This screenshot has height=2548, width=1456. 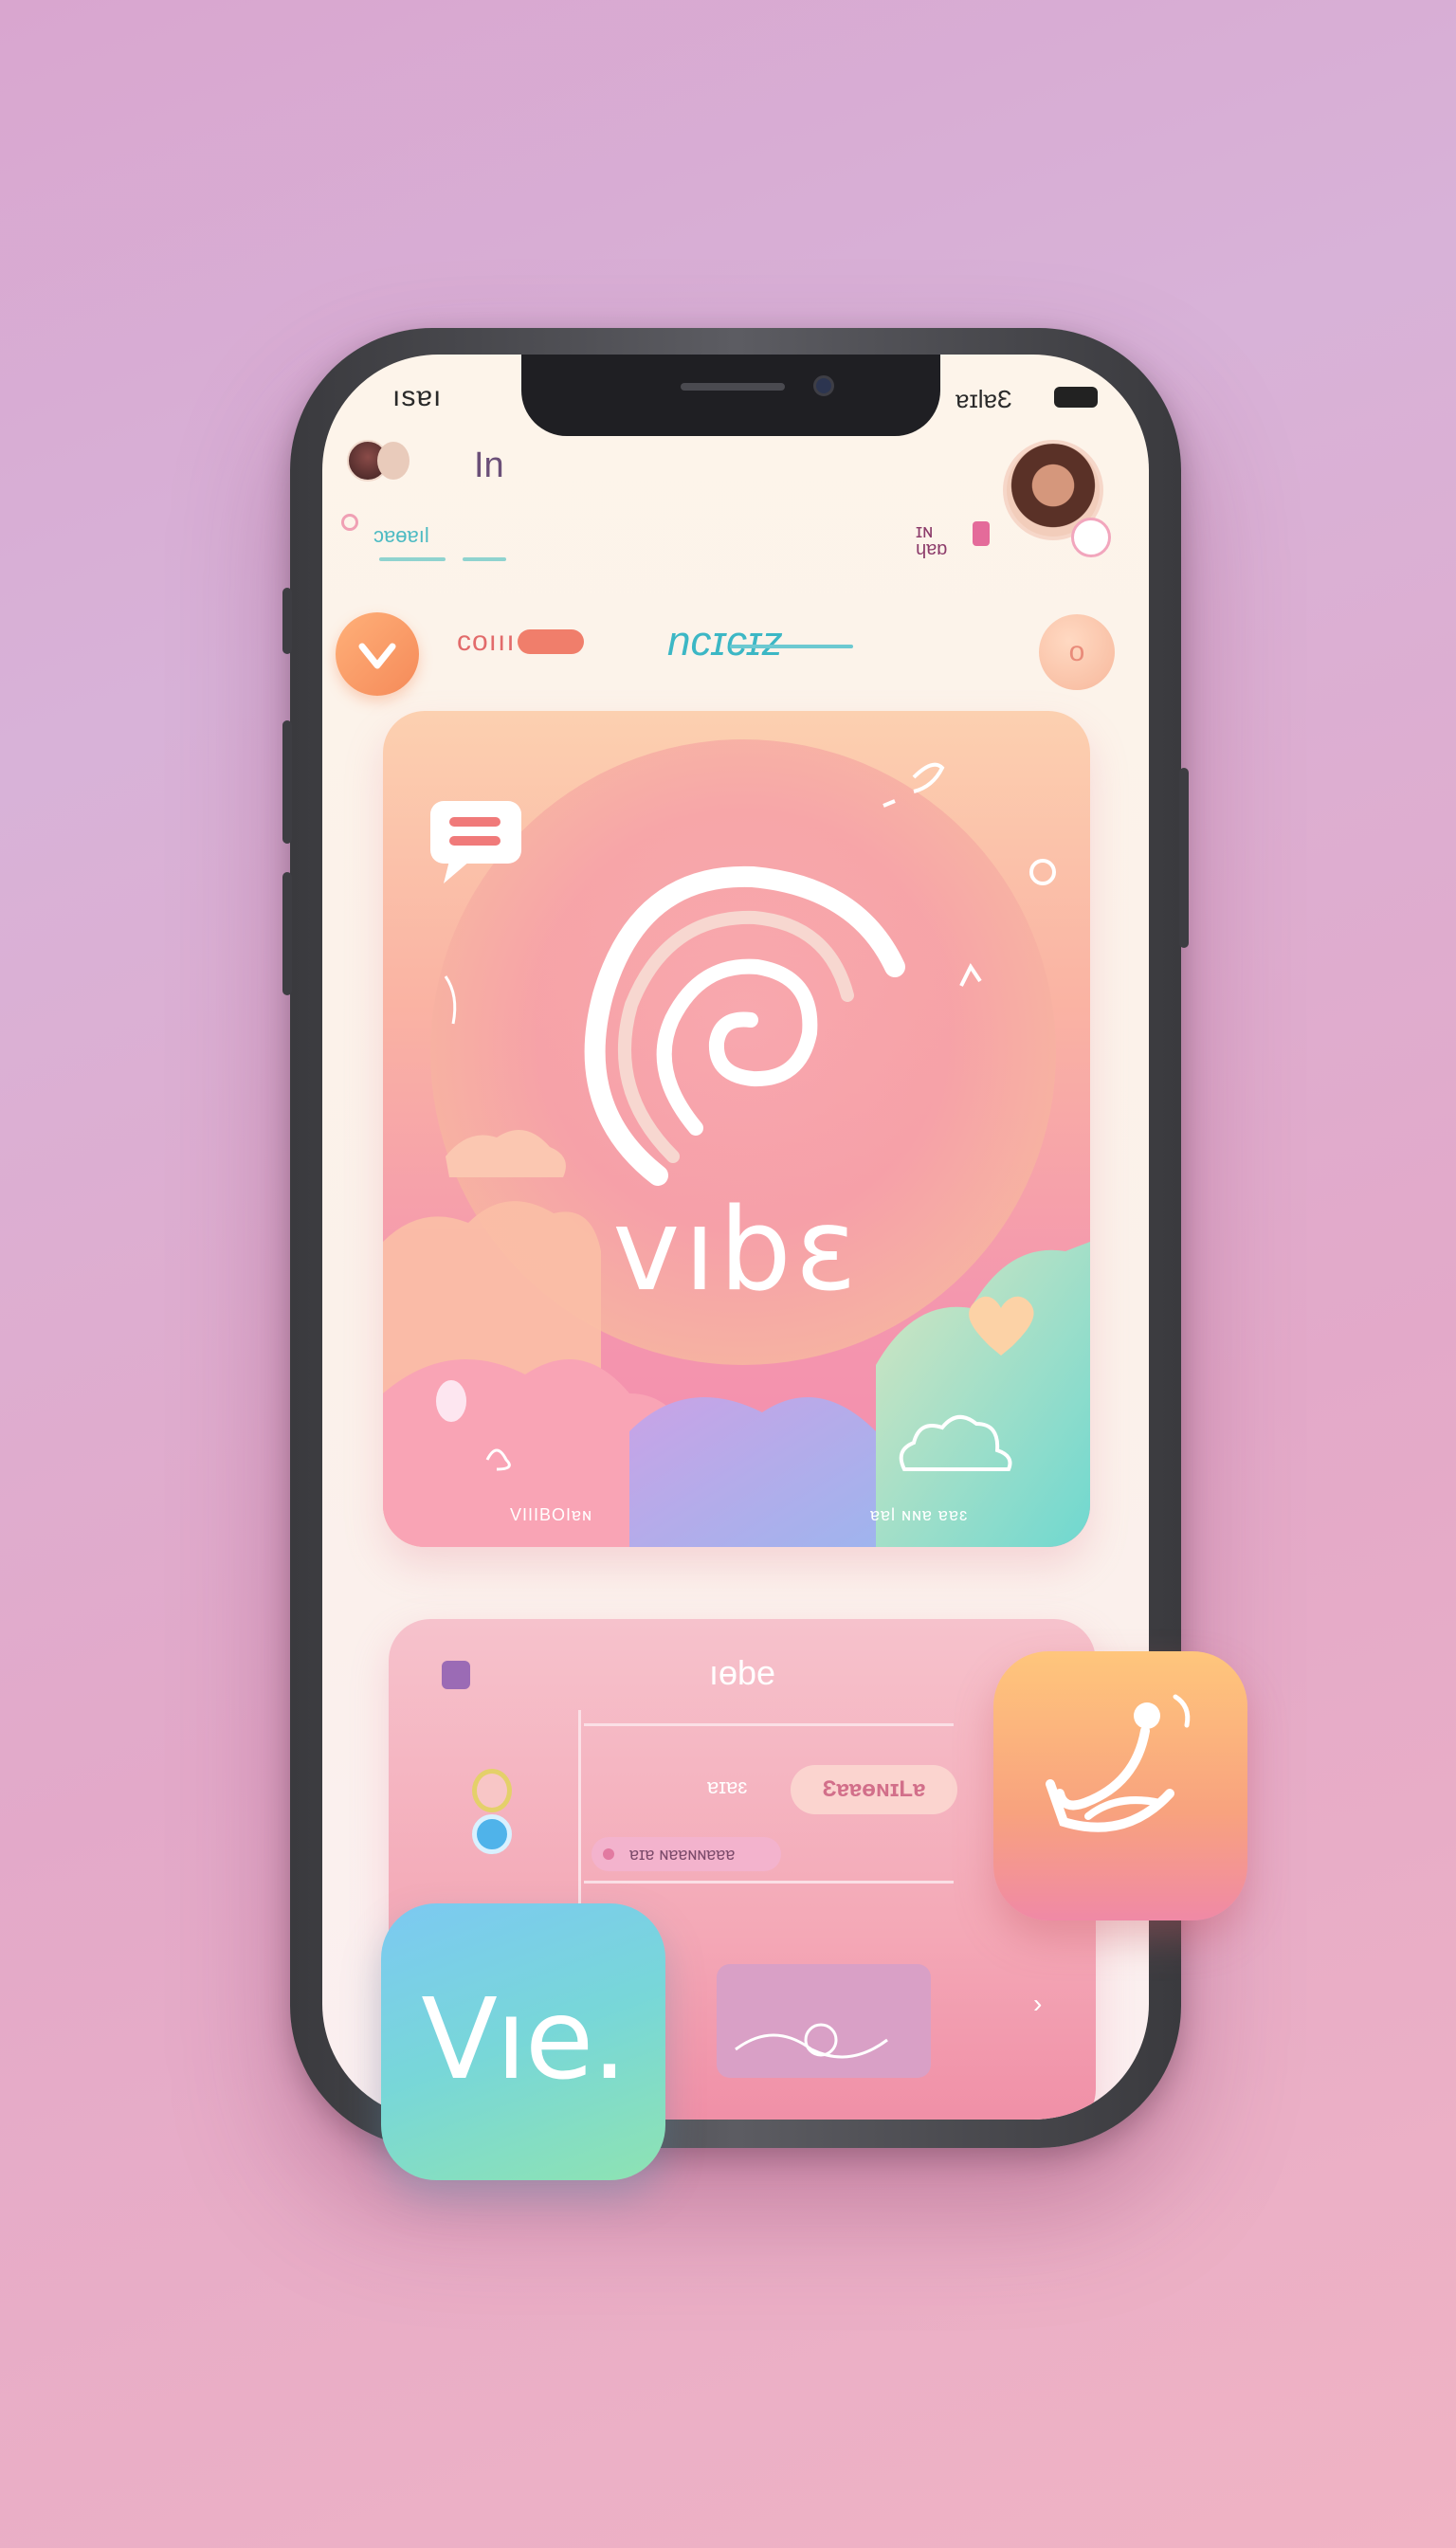 I want to click on app-icon-right, so click(x=1120, y=1785).